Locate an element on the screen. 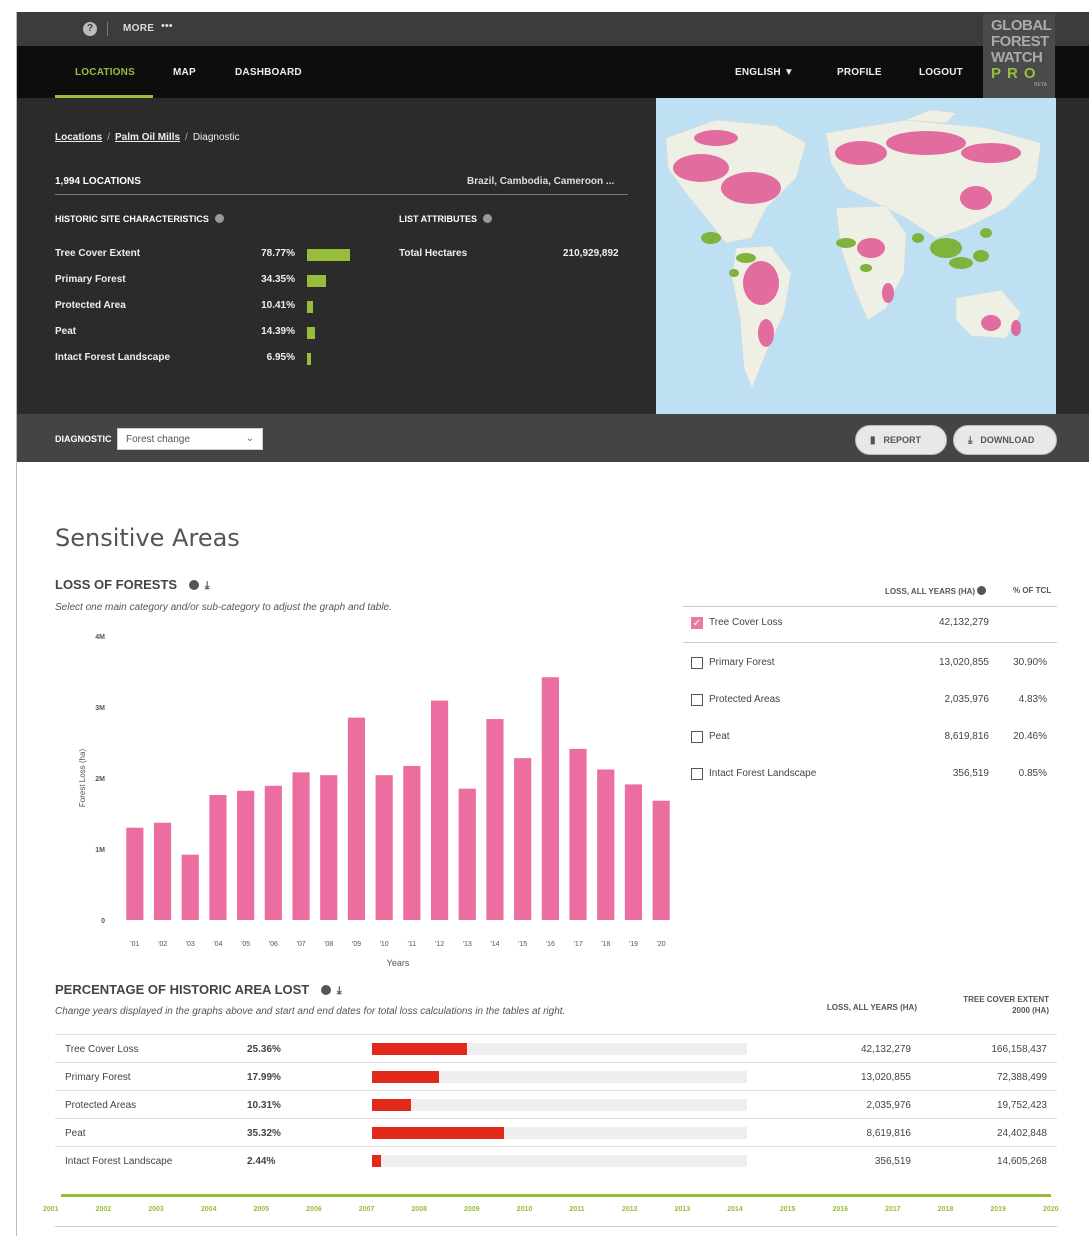  timeline-year: 2001 is located at coordinates (51, 1209).